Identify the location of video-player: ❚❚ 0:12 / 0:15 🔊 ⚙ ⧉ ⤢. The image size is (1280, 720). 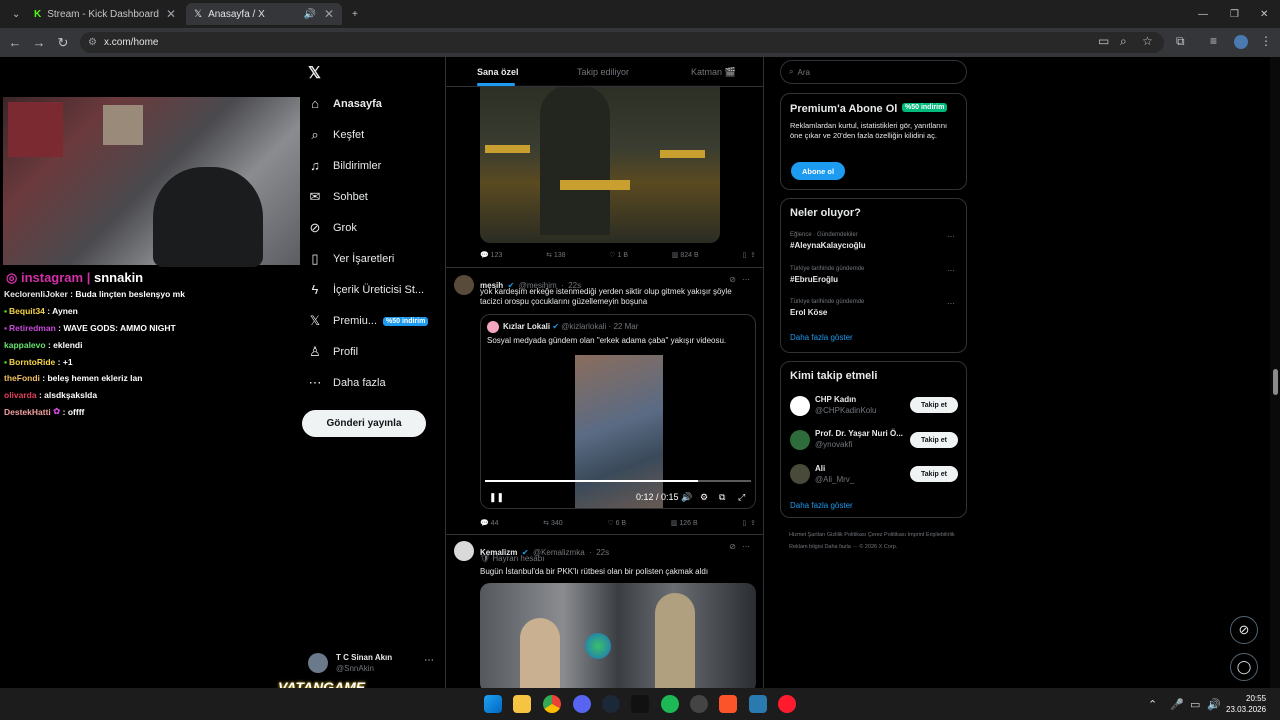
(618, 431).